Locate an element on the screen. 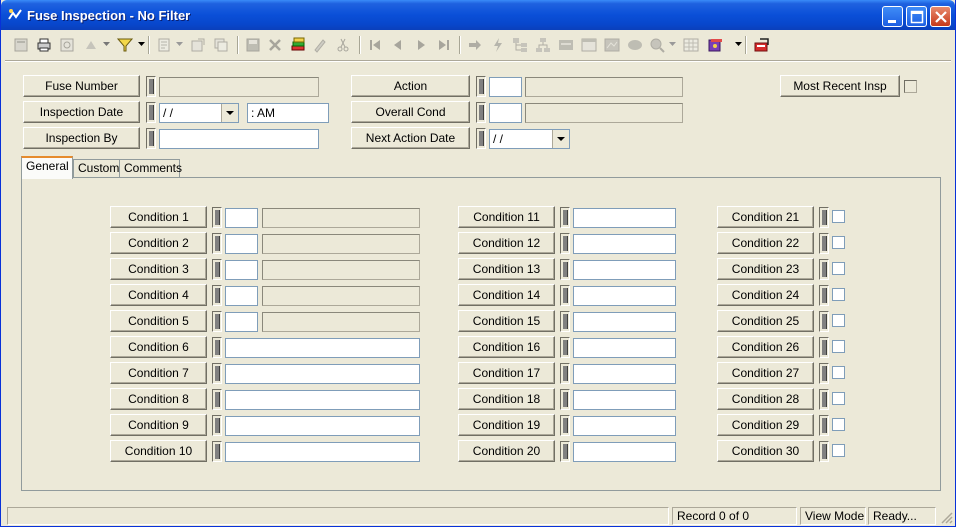 This screenshot has height=527, width=956. condition-button: Condition 27 is located at coordinates (765, 373).